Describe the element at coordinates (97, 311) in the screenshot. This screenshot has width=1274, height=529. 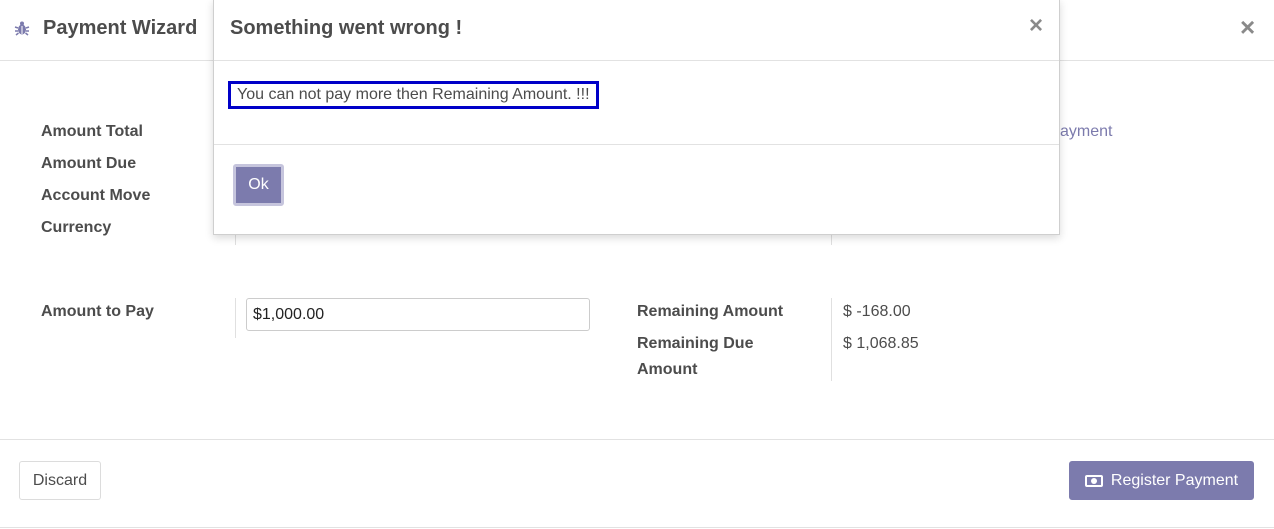
I see `amount-to-pay-label: Amount to Pay` at that location.